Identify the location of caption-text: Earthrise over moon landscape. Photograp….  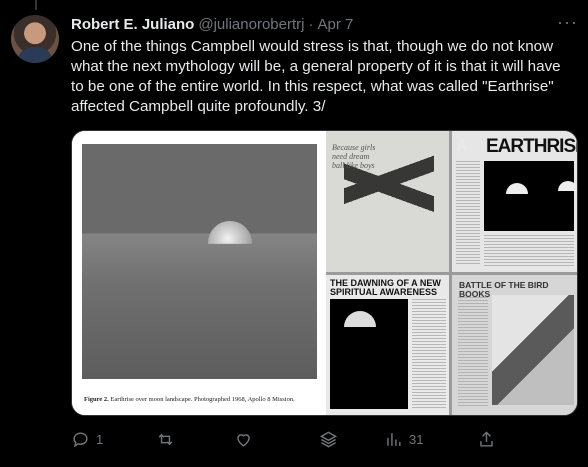
(202, 399).